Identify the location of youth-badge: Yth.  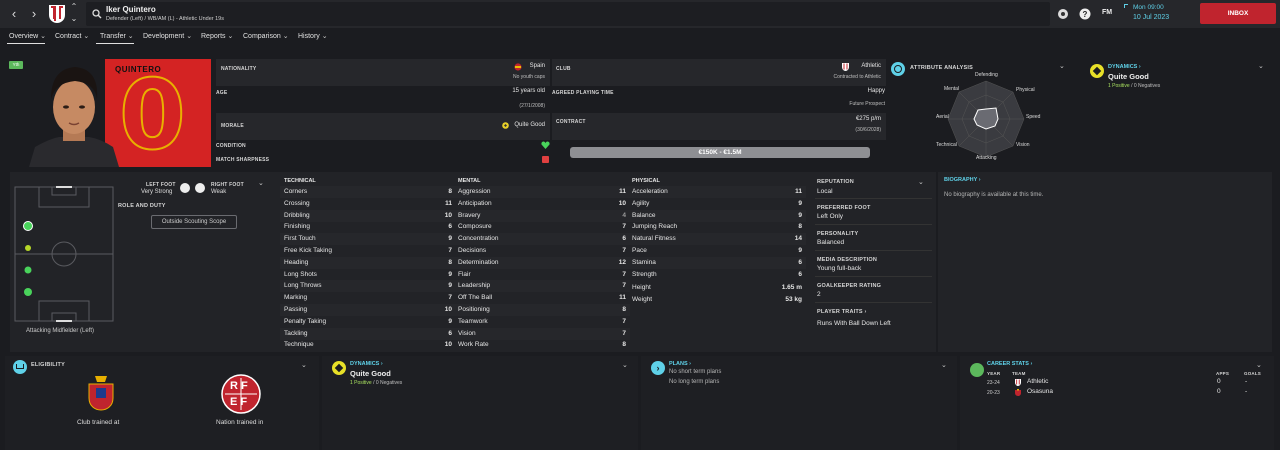
(16, 65).